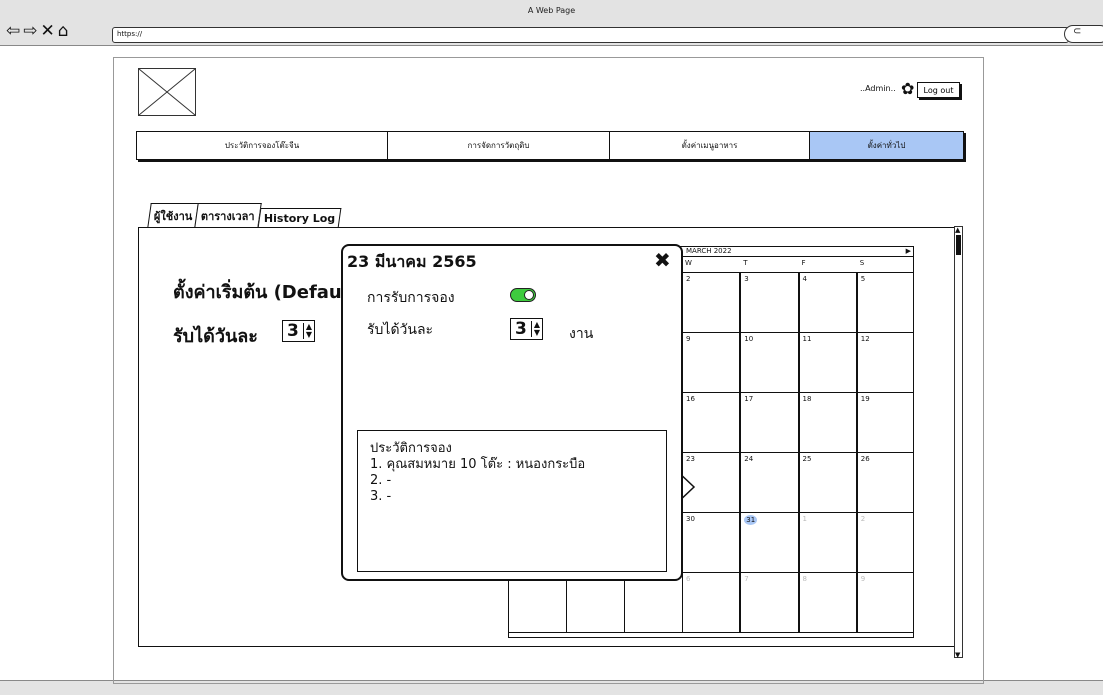  I want to click on calendar-day-cell: 3, so click(769, 303).